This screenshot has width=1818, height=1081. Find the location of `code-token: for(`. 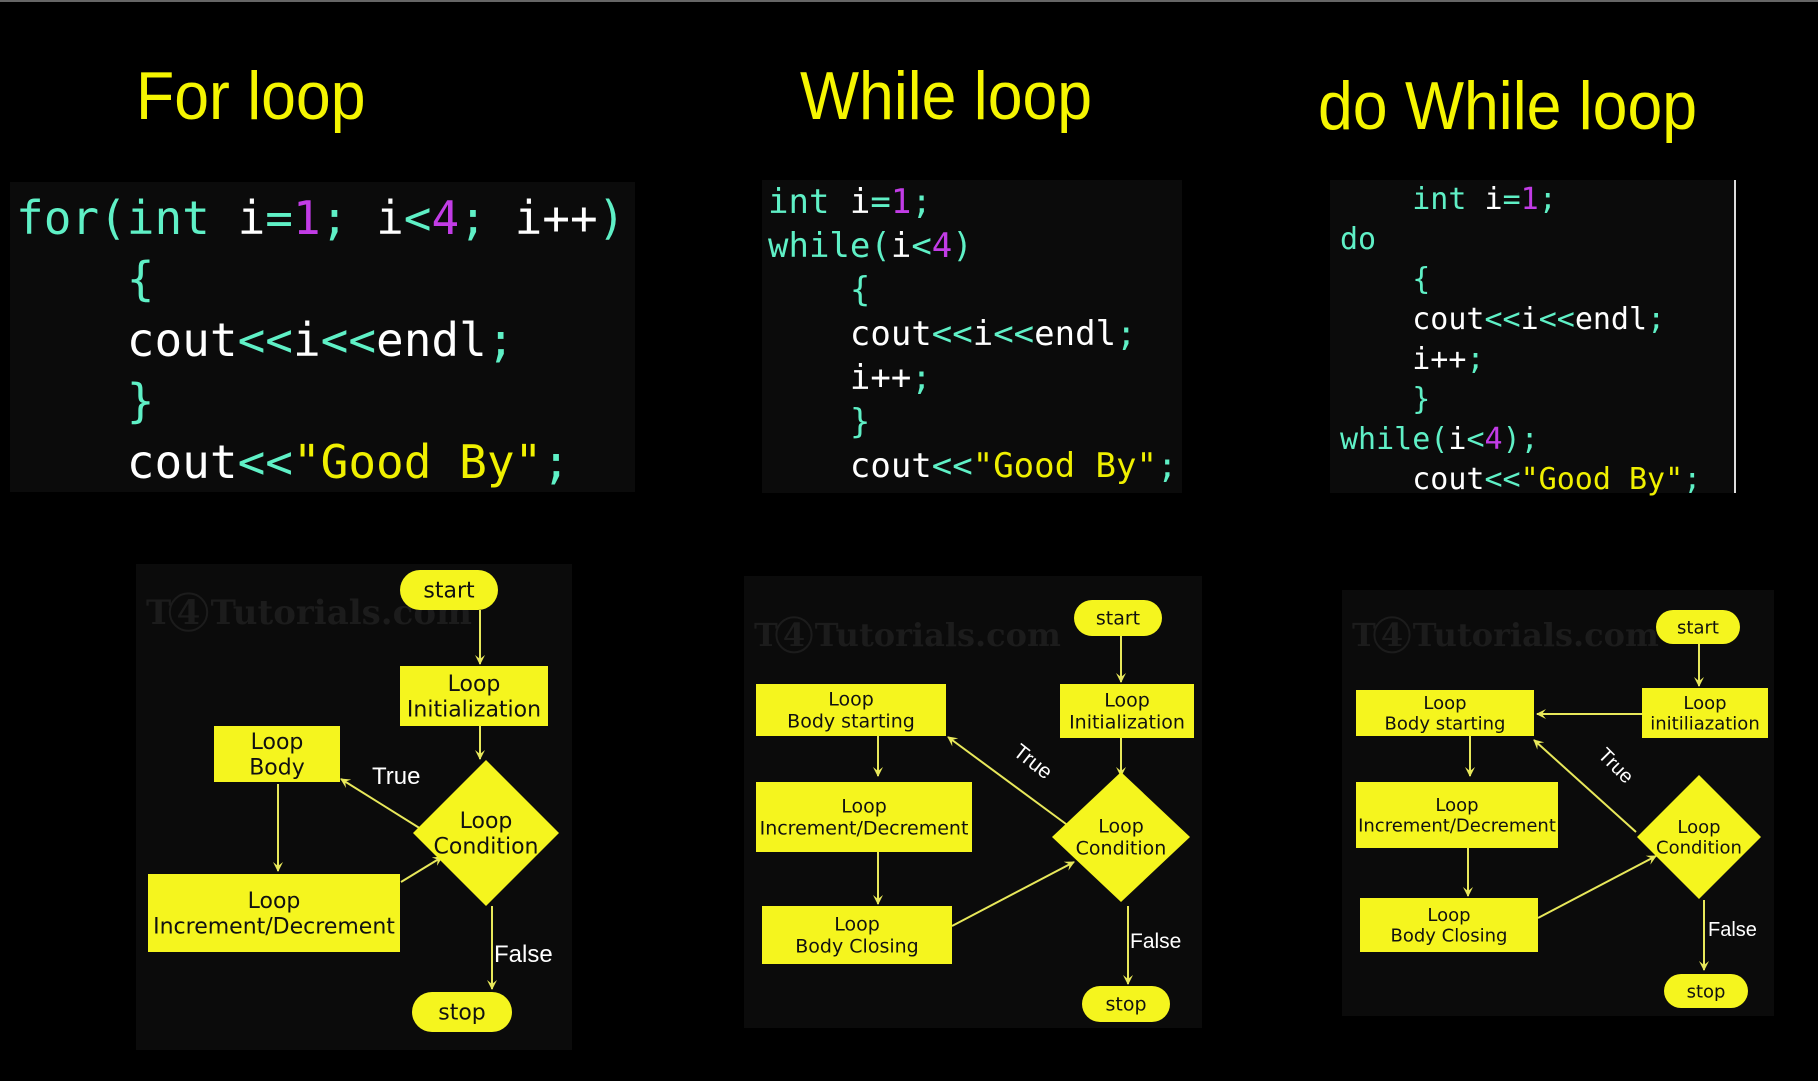

code-token: for( is located at coordinates (71, 218).